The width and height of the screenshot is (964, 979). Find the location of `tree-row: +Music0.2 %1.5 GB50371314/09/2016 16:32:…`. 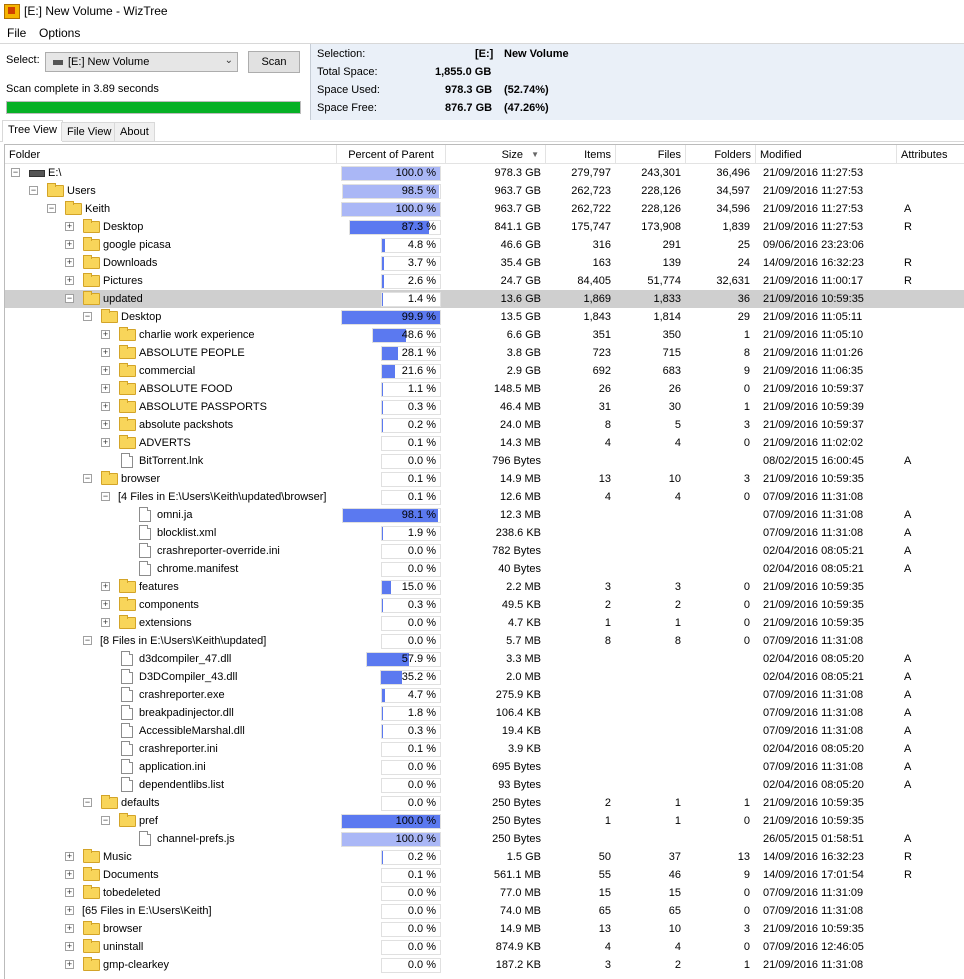

tree-row: +Music0.2 %1.5 GB50371314/09/2016 16:32:… is located at coordinates (484, 857).